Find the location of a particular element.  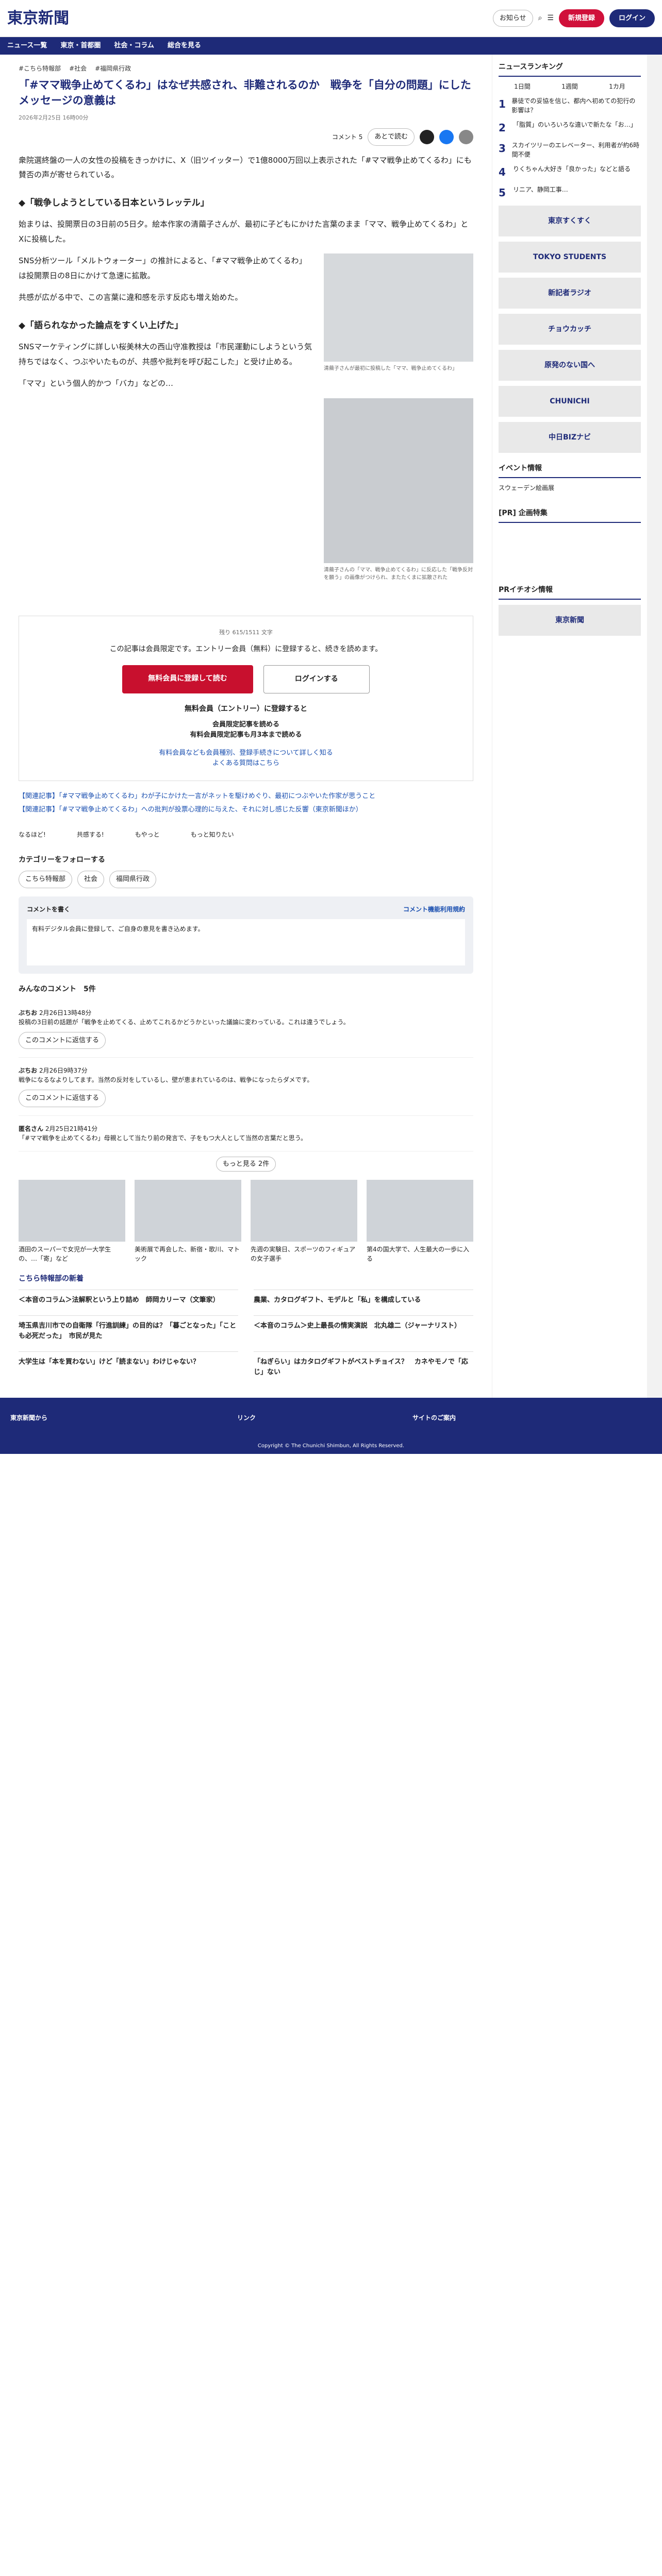

comment-date: 2月26日13時48分 is located at coordinates (65, 1012).